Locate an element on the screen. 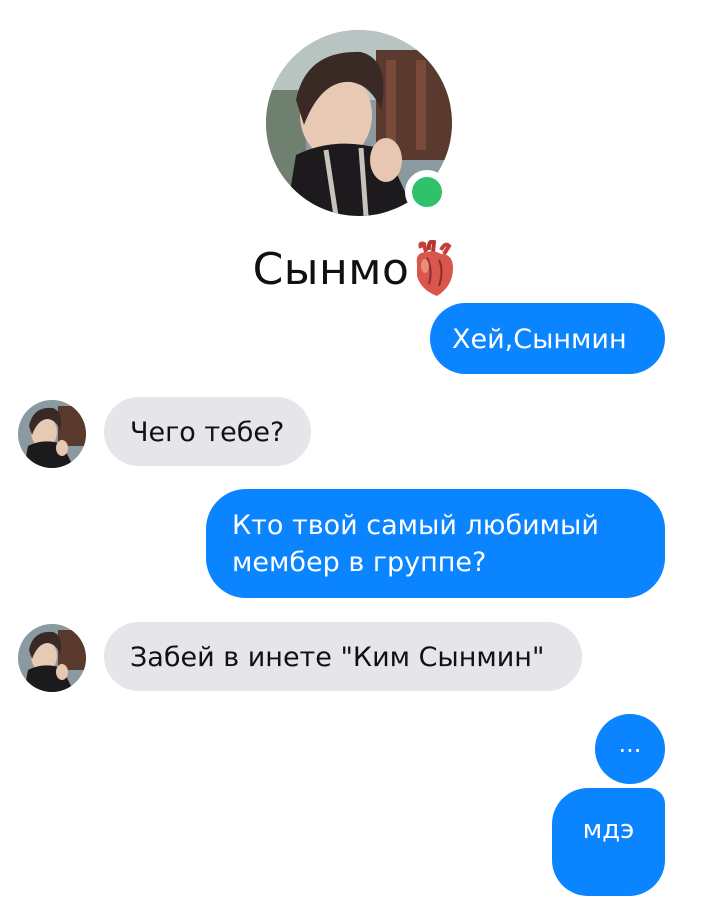 This screenshot has height=898, width=720. online-status-dot is located at coordinates (427, 192).